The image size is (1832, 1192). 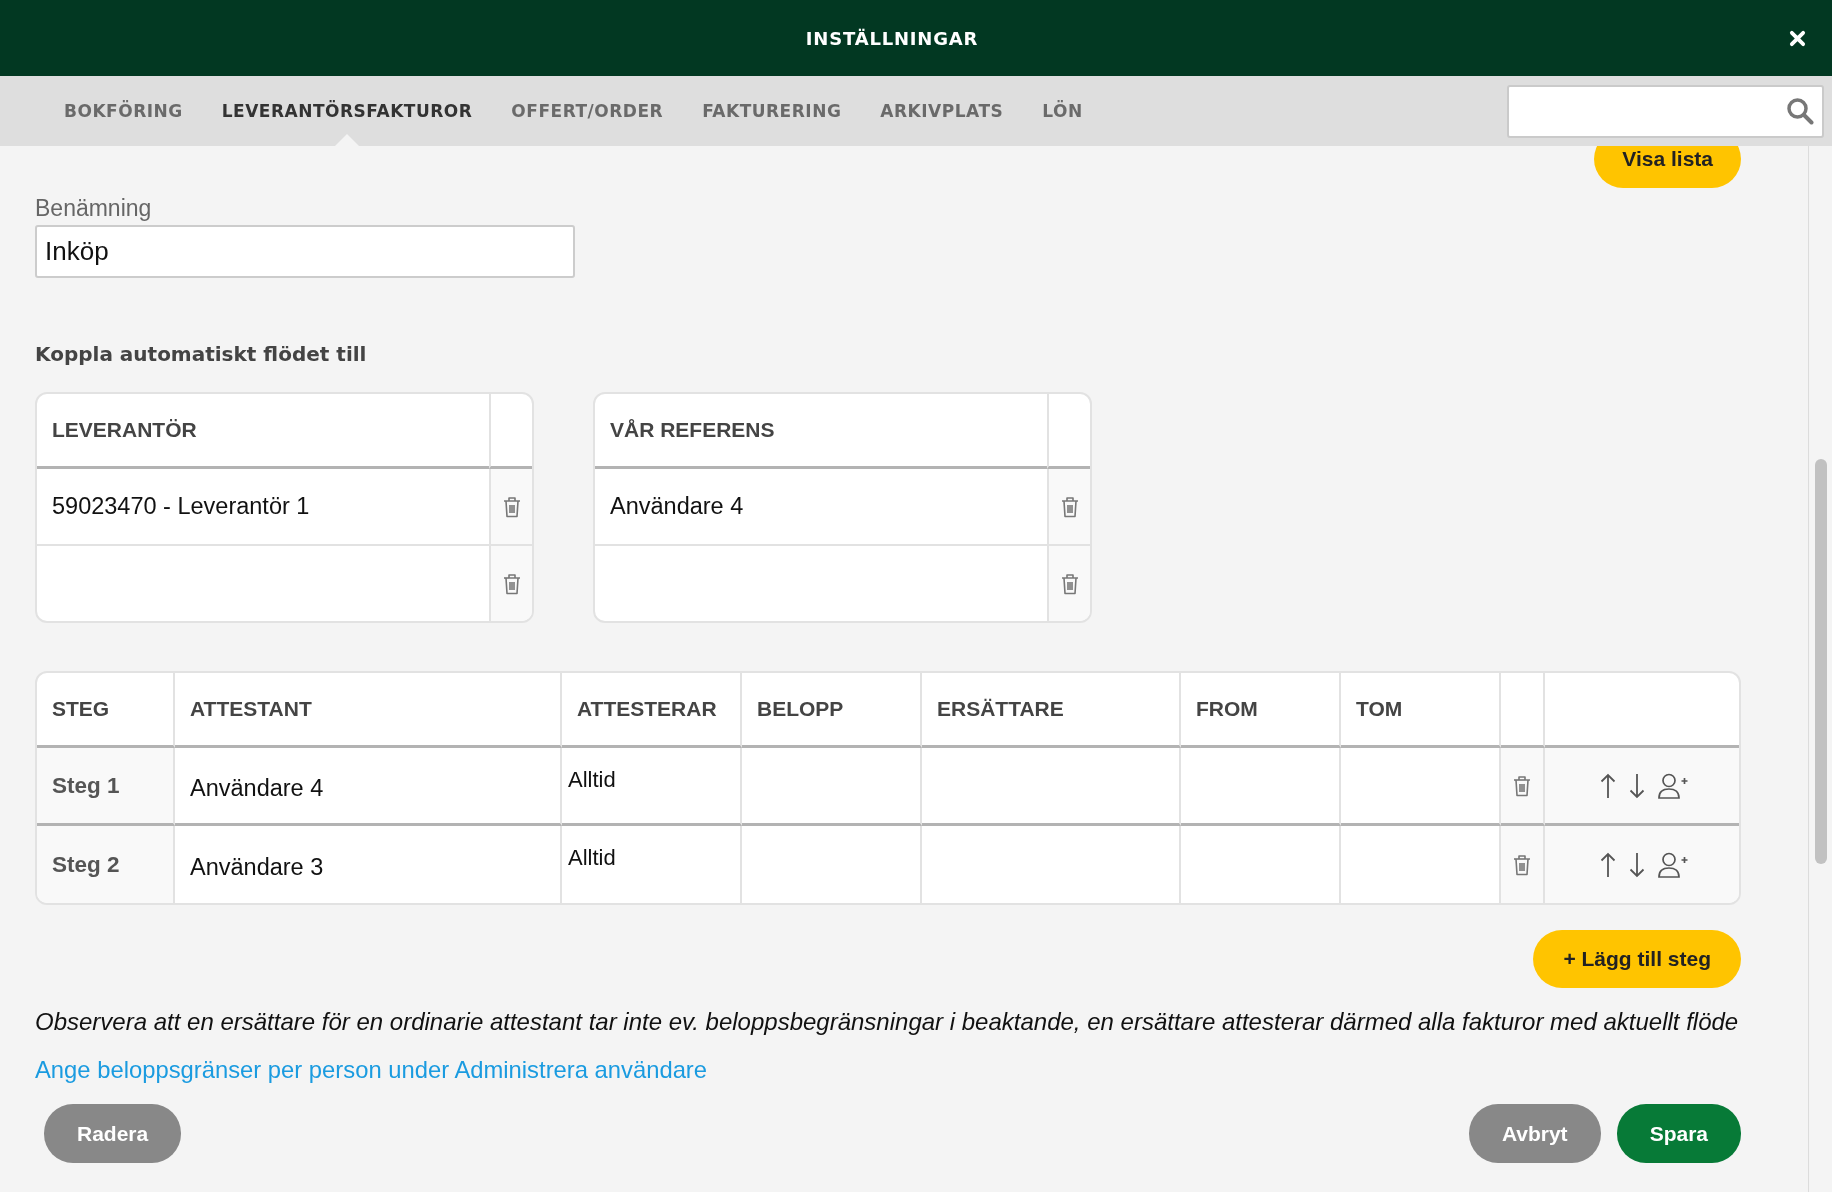 What do you see at coordinates (887, 1022) in the screenshot?
I see `note-text: Observera att en ersättare för en ordinarie attestant tar inte ev. beloppsbegränsningar i beaktande, en ersättare attesterar därmed alla fakturor med aktuellt flöde` at bounding box center [887, 1022].